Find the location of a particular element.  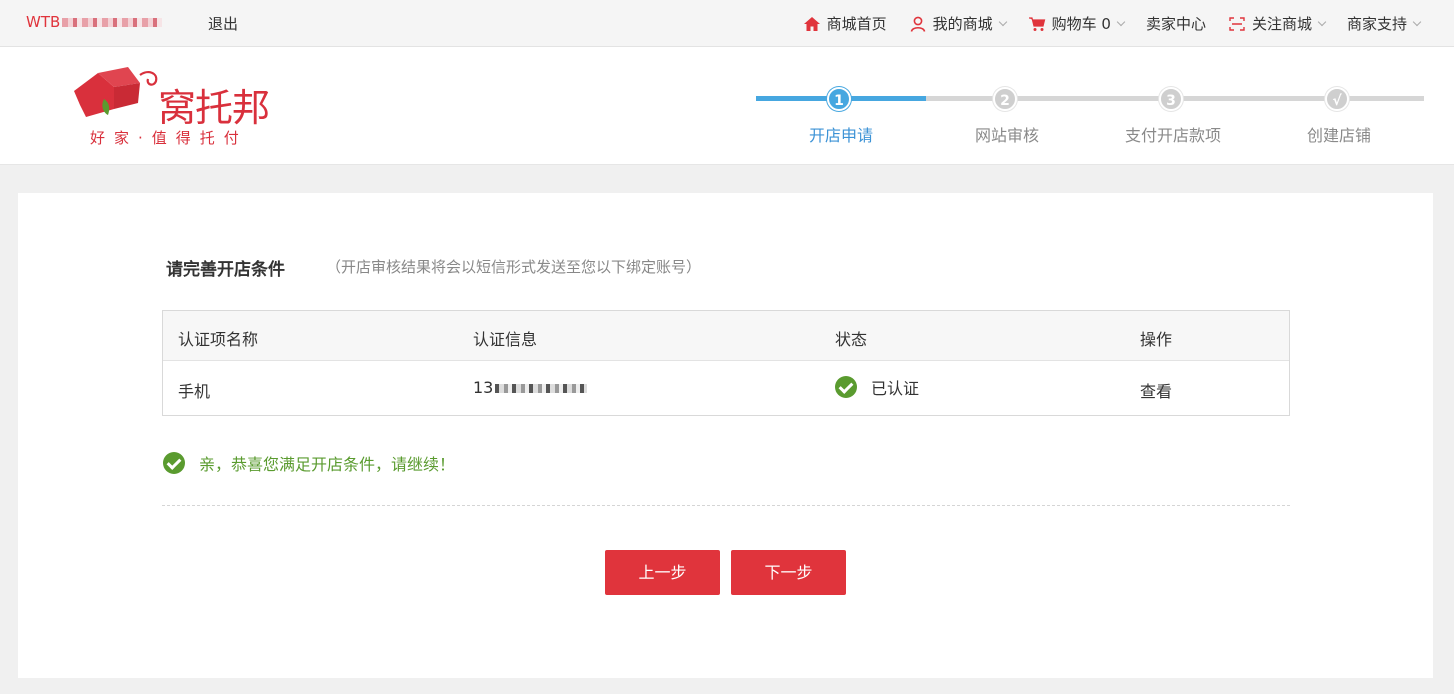

top-nav: 商城首页 我的商城 购物车 0 卖家中心 关注商城 商家支持 is located at coordinates (1101, 23).